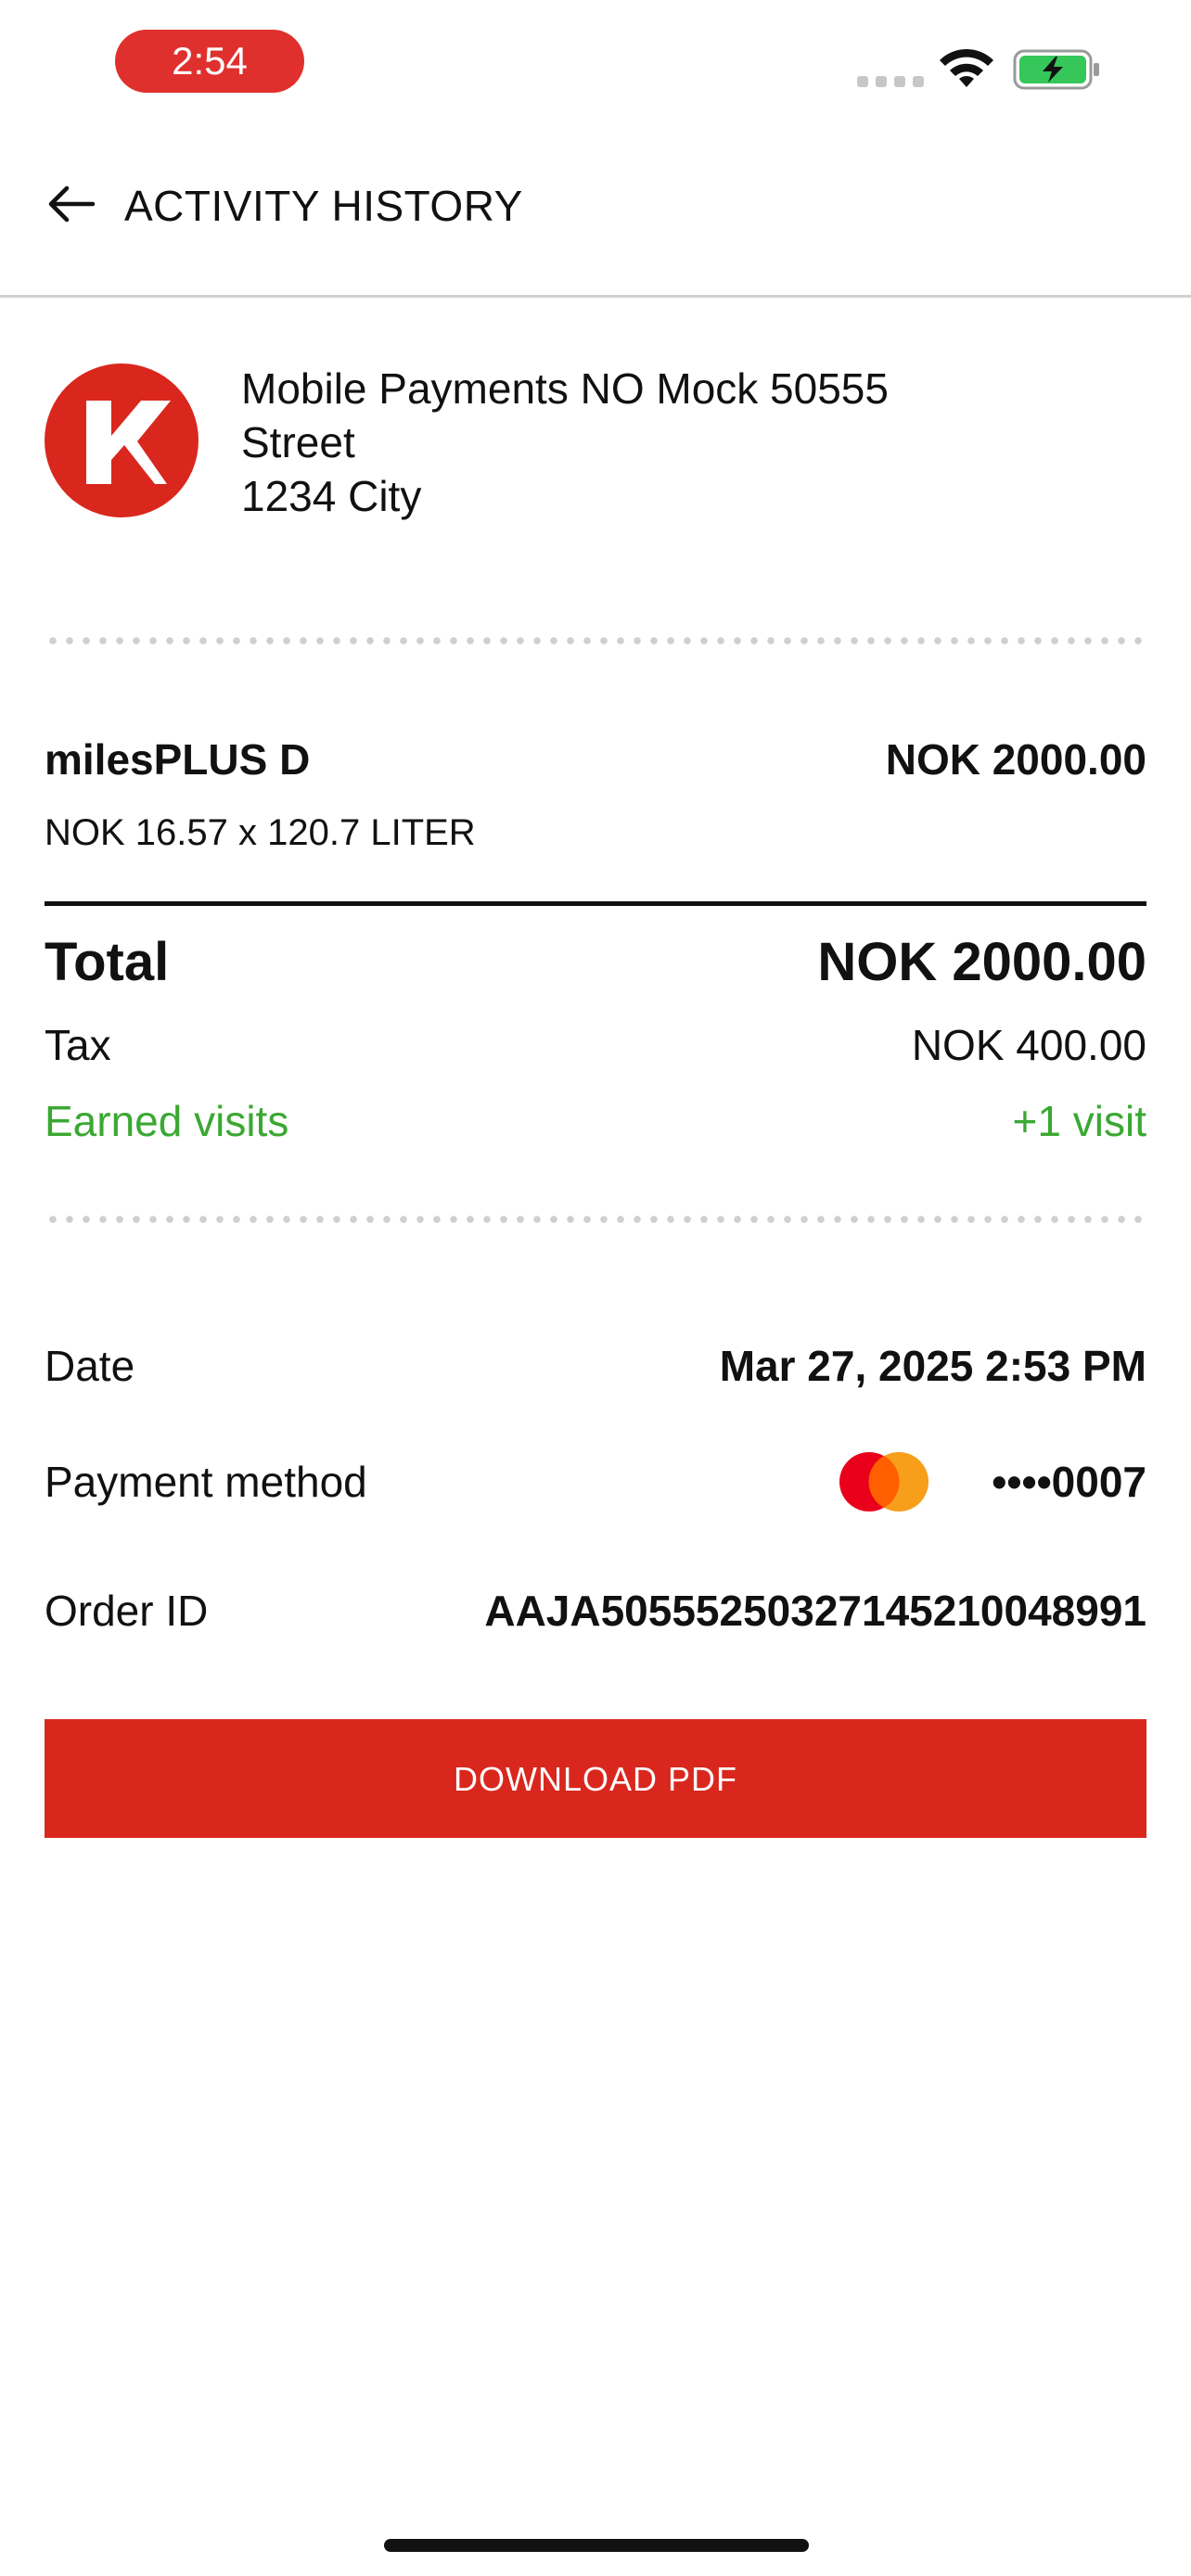  Describe the element at coordinates (1028, 1045) in the screenshot. I see `tax-amount: NOK 400.00` at that location.